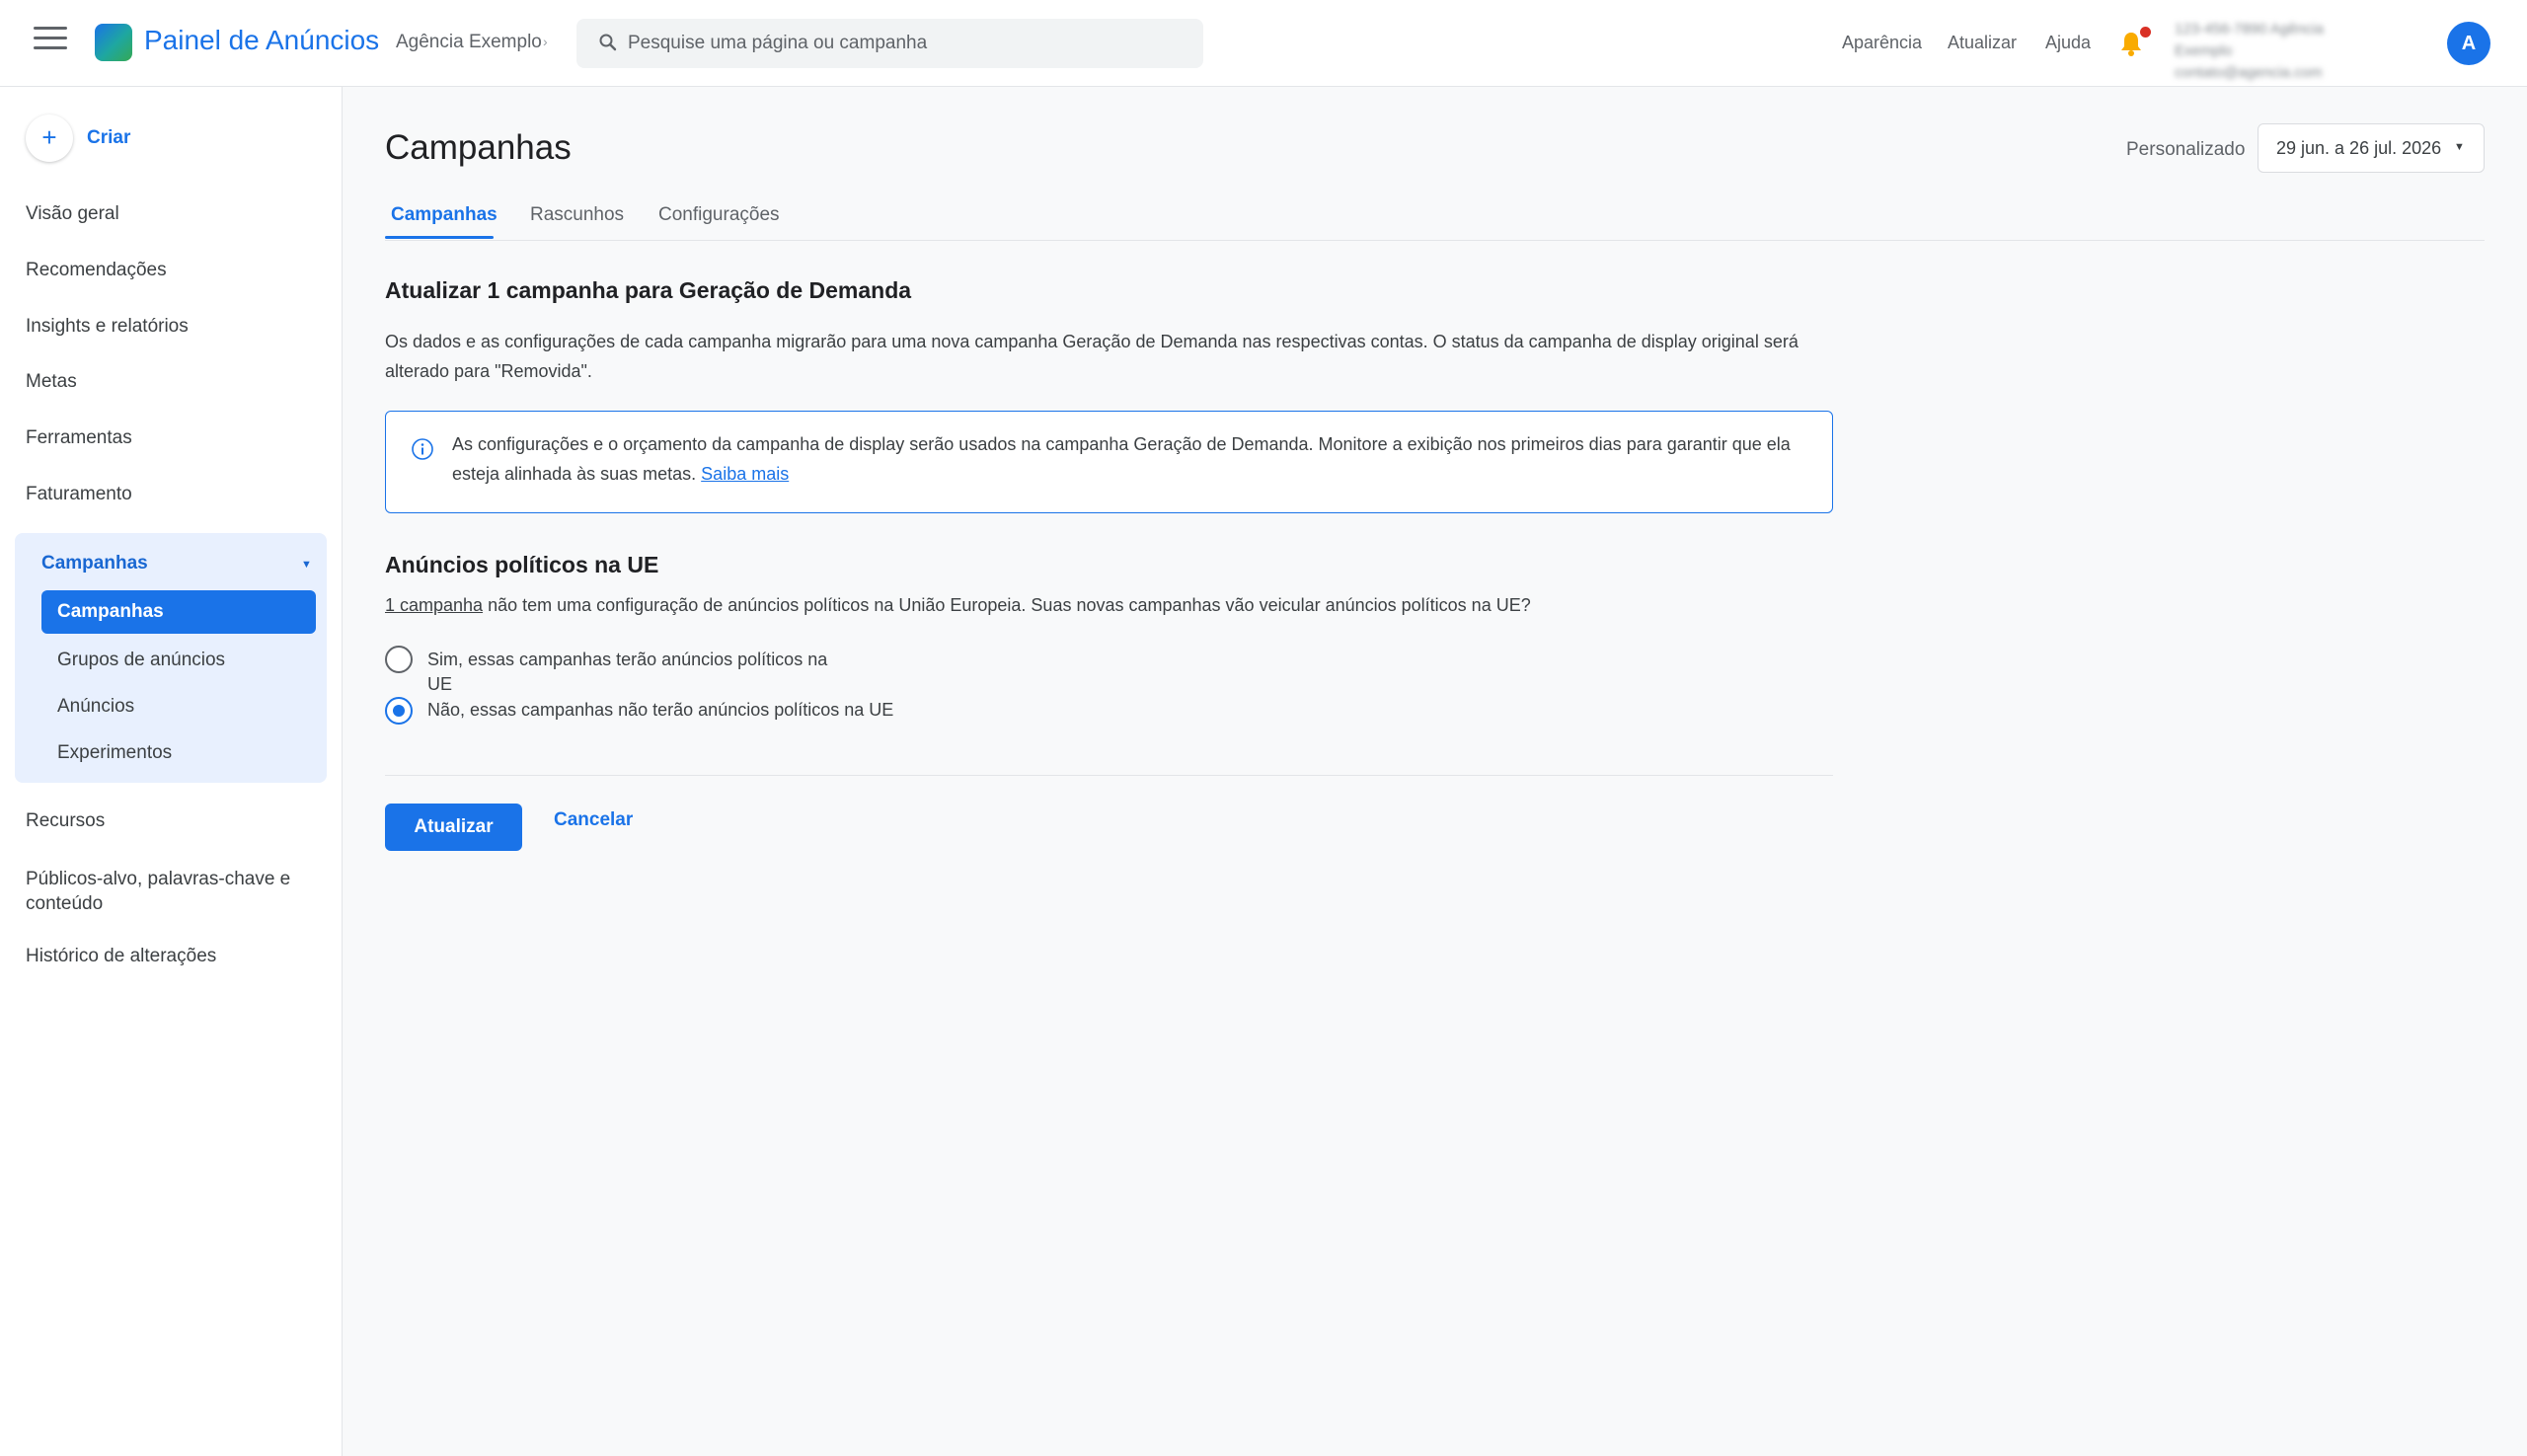 Image resolution: width=2527 pixels, height=1456 pixels. I want to click on notification-badge, so click(2145, 32).